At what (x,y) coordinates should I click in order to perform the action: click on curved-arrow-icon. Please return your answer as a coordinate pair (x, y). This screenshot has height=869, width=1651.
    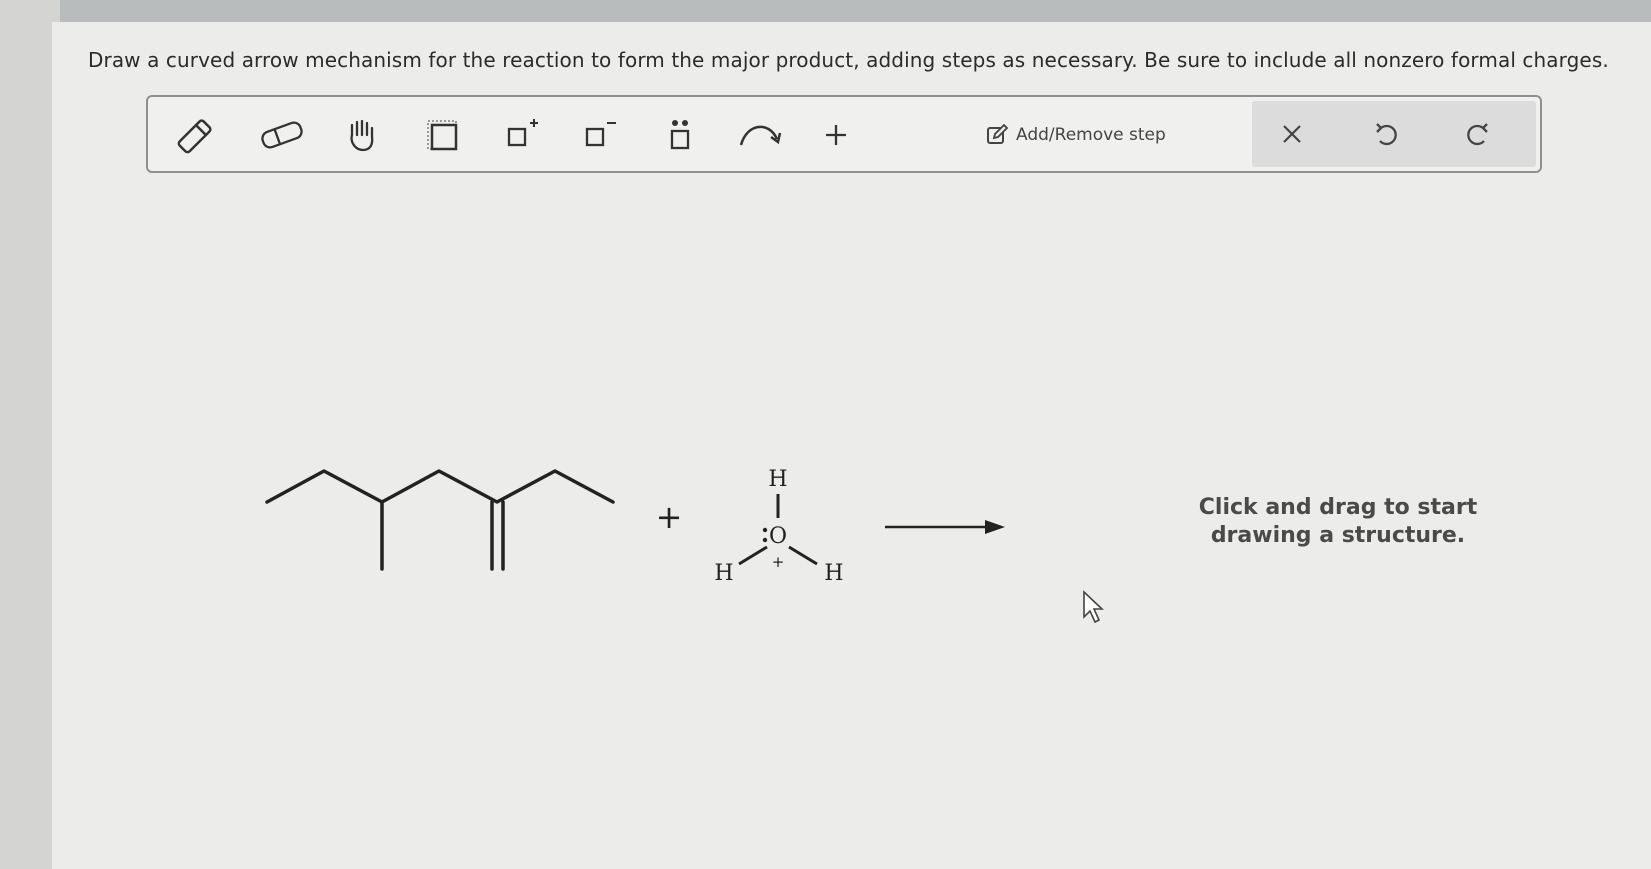
    Looking at the image, I should click on (760, 135).